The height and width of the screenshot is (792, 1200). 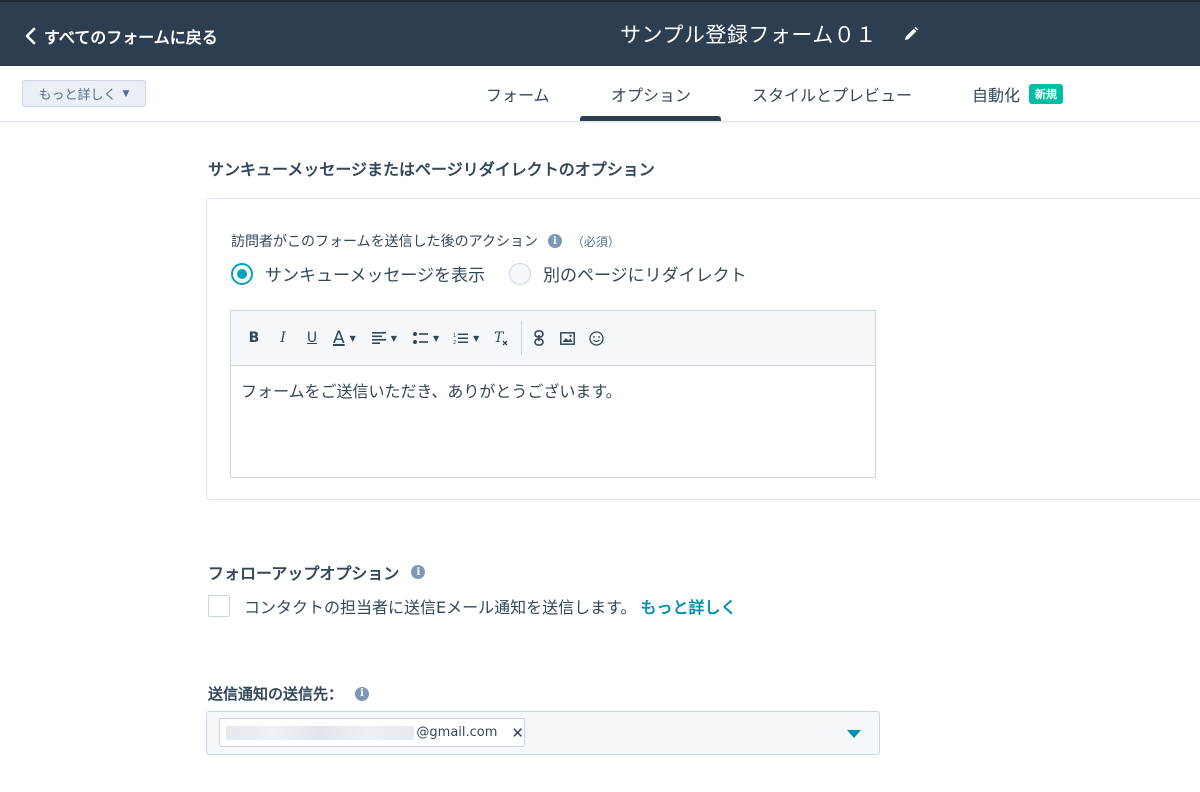 I want to click on radio-show-thanks: サンキューメッセージを表示, so click(x=358, y=273).